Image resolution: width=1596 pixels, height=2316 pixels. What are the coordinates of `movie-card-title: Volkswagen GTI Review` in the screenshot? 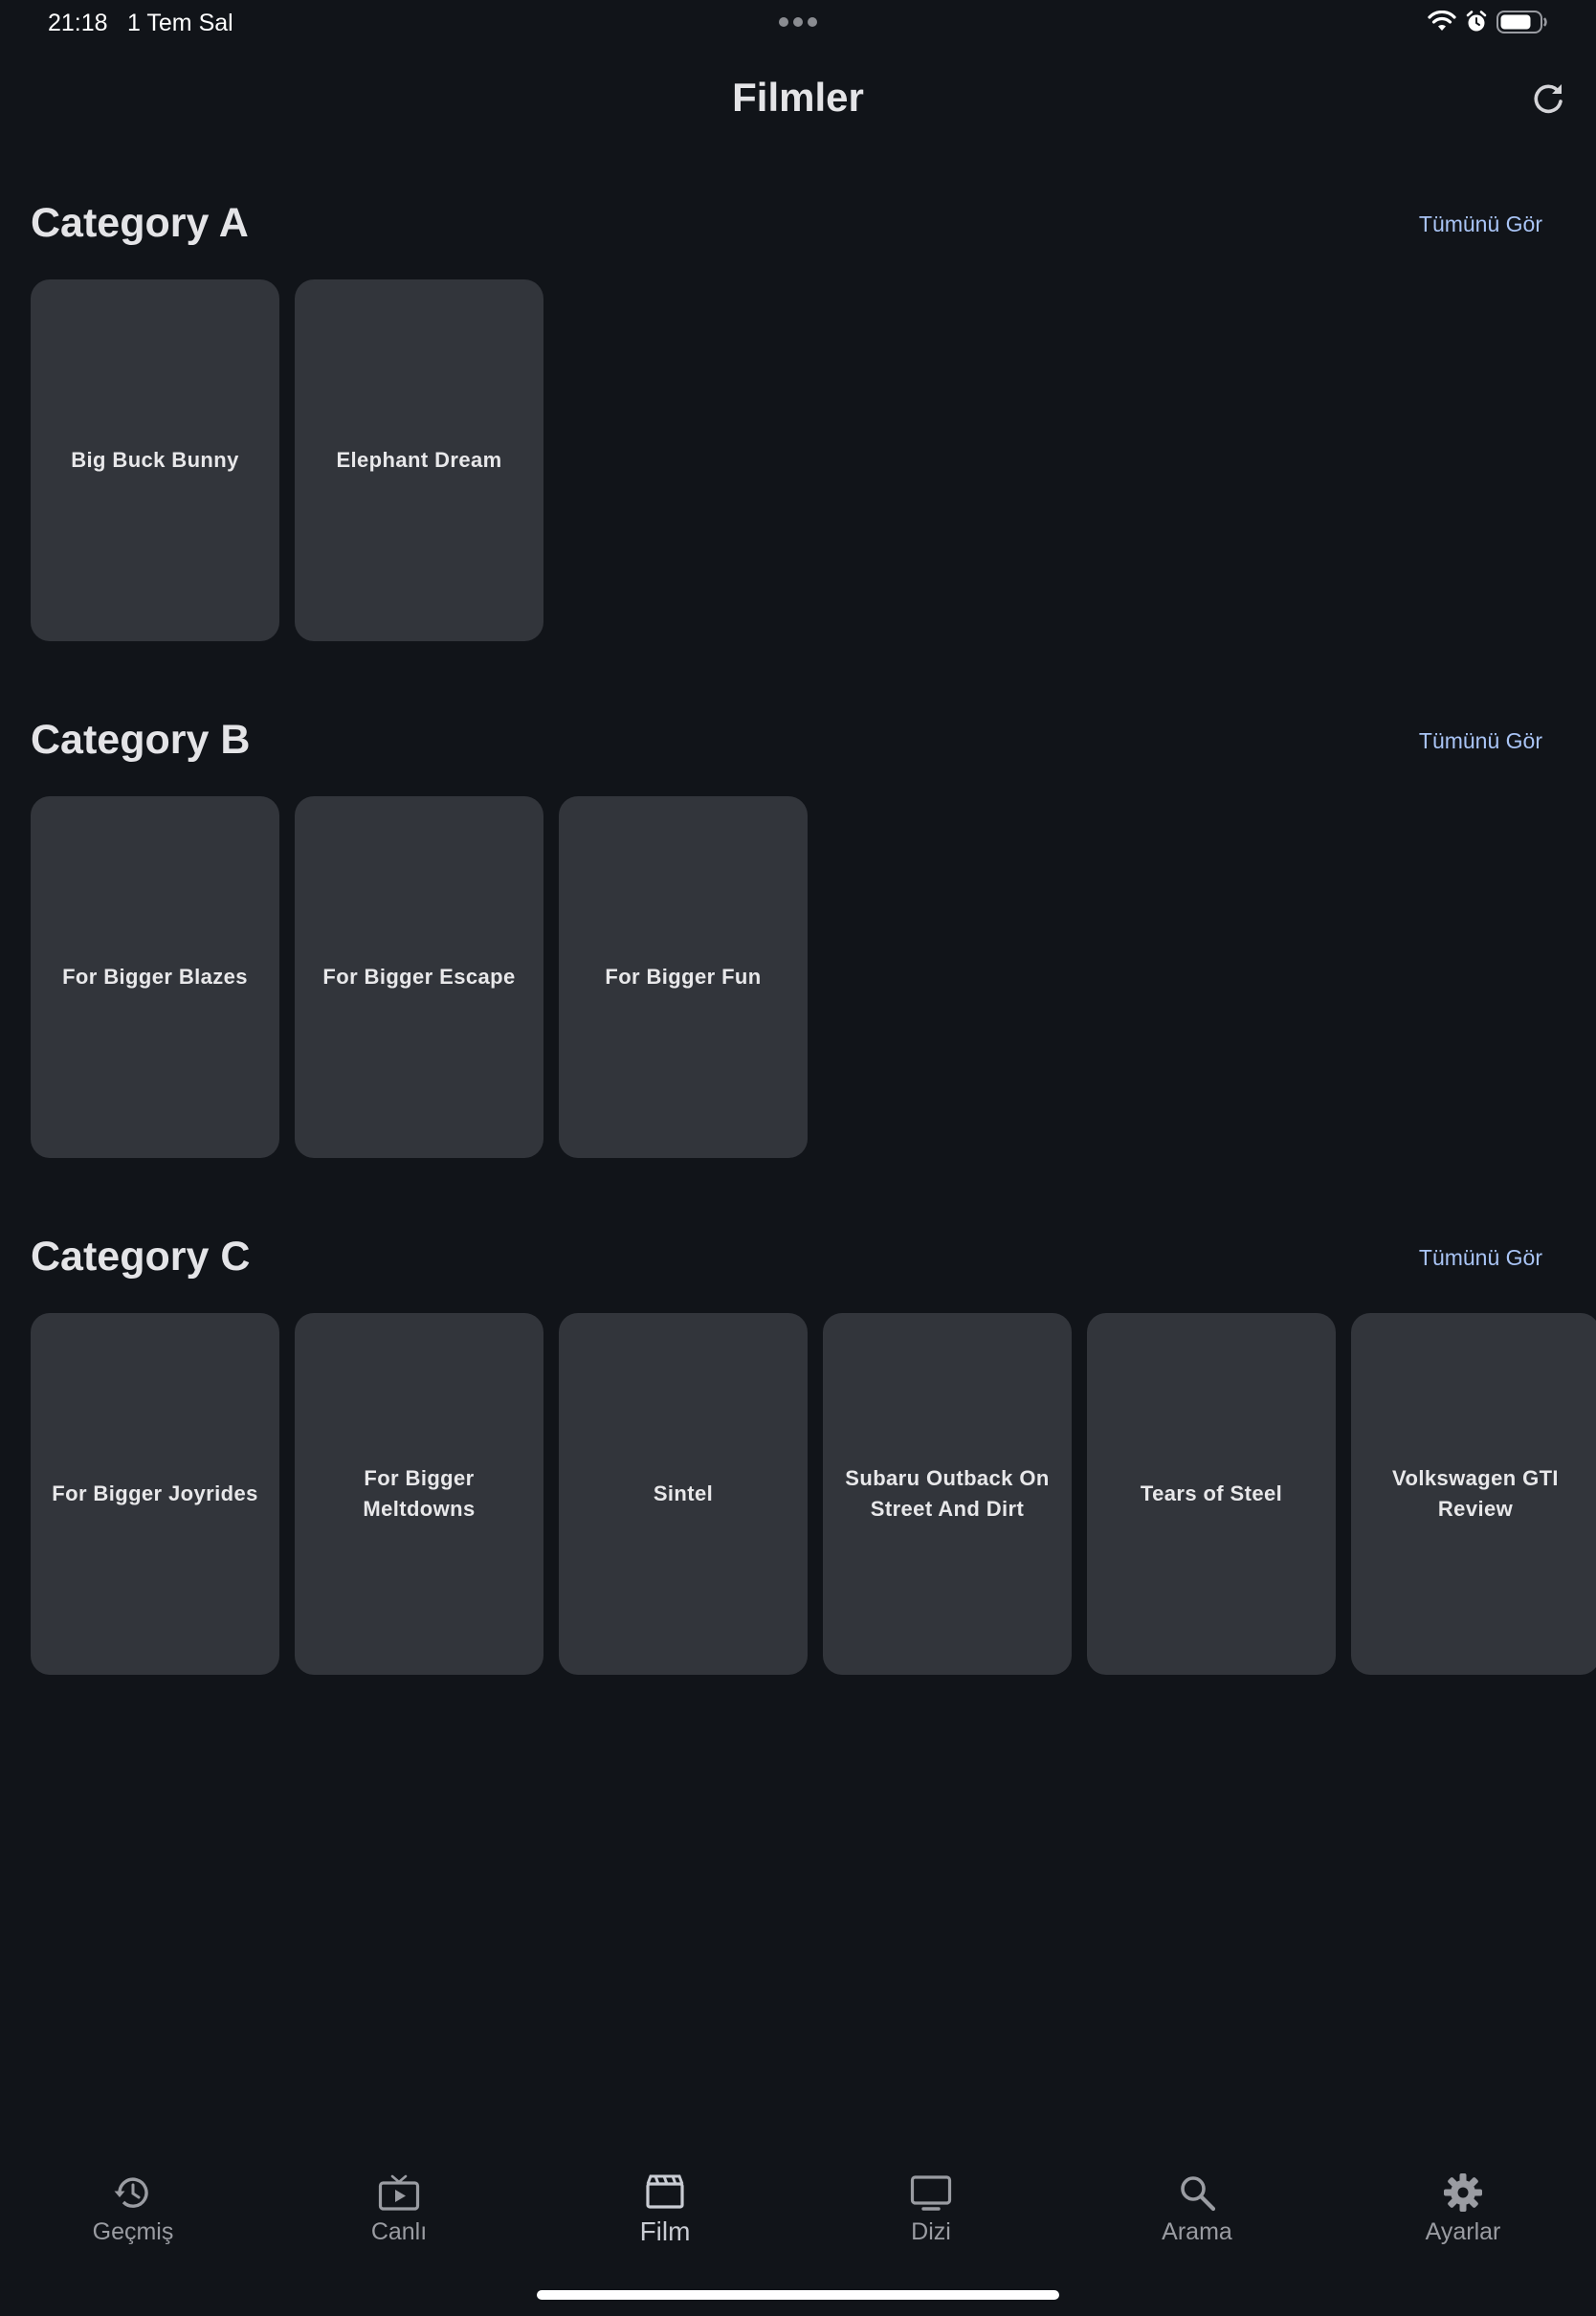 It's located at (1476, 1493).